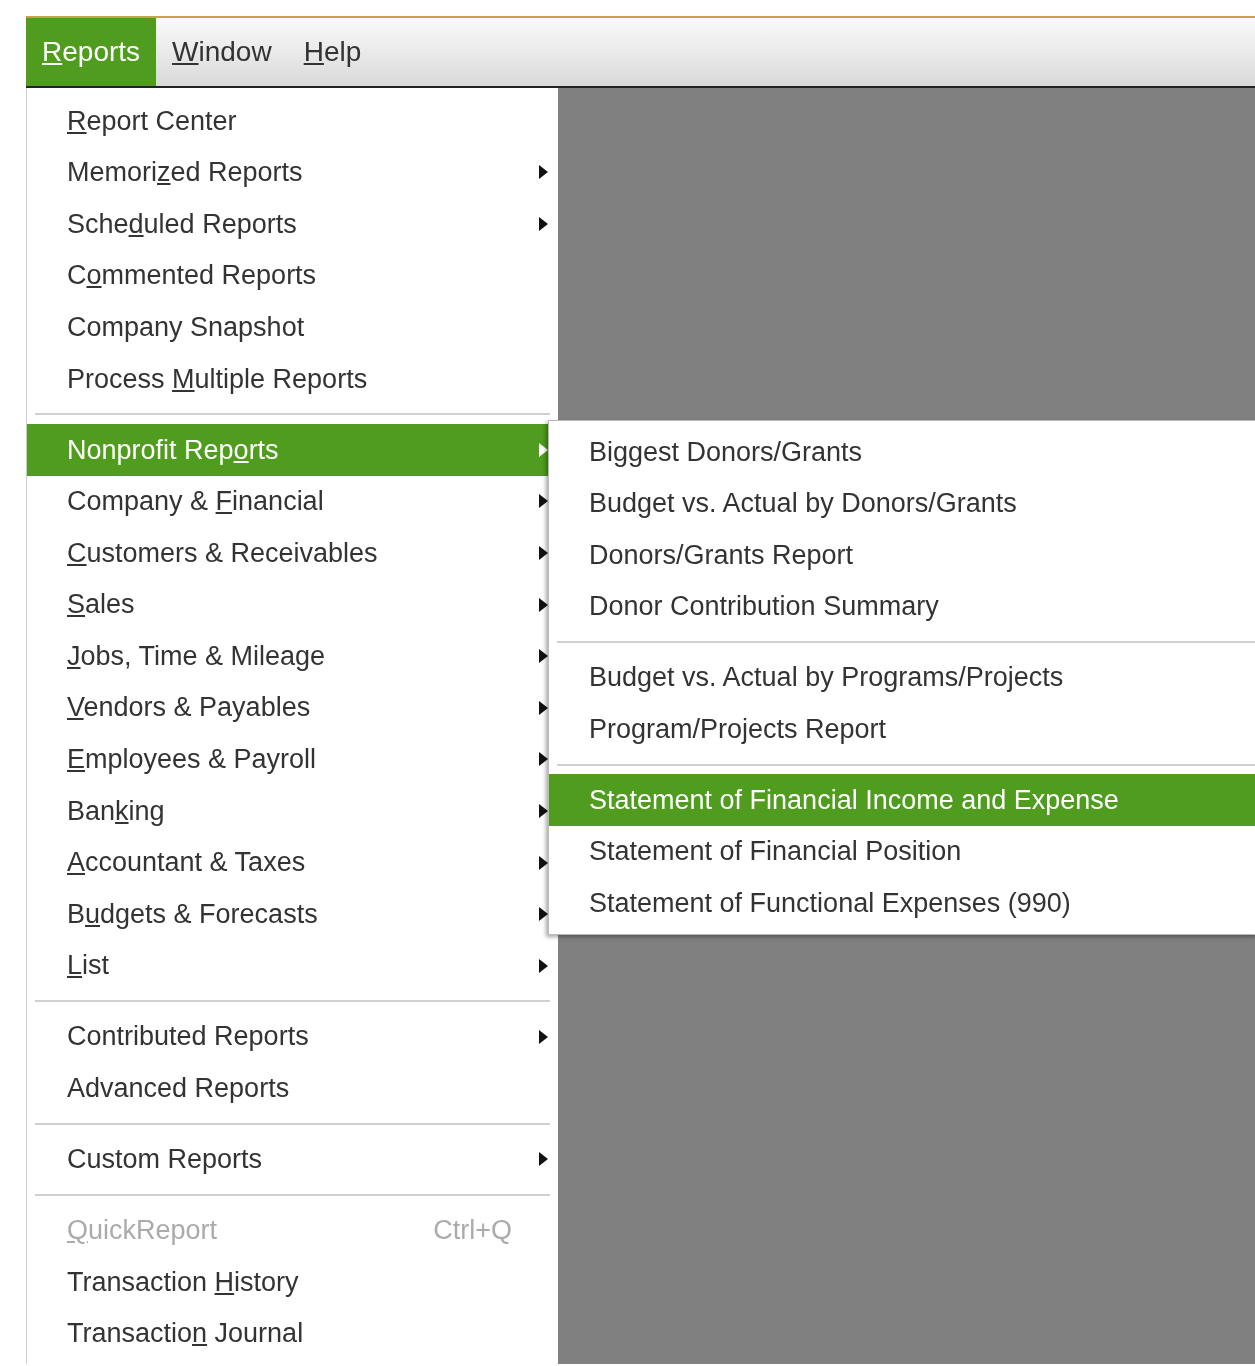 This screenshot has height=1366, width=1255. I want to click on menu-item-label: Budget vs. Actual by Donors/Grants, so click(803, 504).